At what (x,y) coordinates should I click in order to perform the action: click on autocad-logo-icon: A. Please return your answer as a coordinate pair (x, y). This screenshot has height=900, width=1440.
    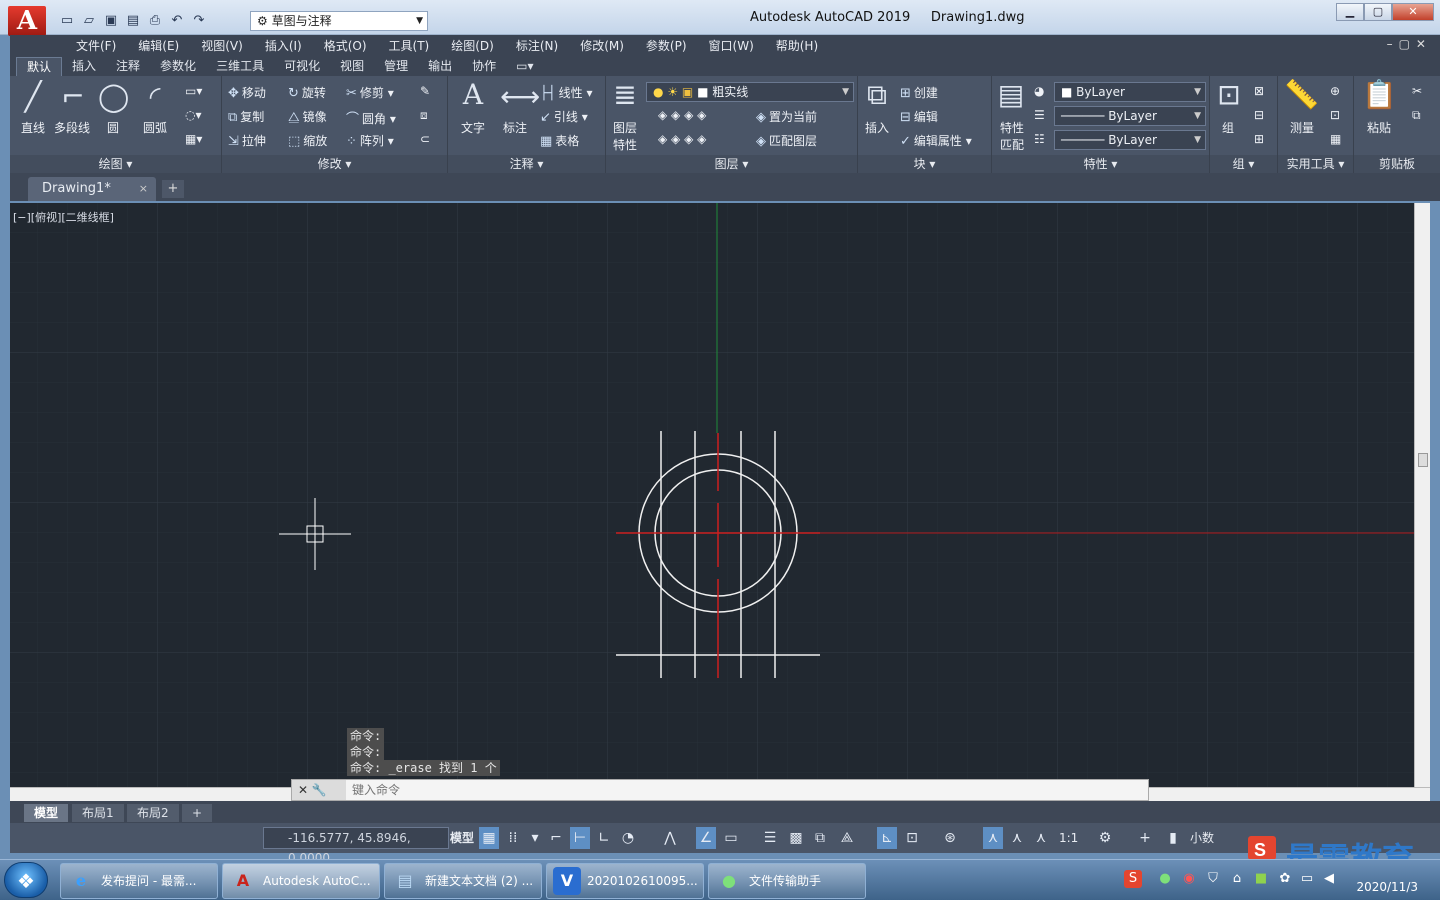
    Looking at the image, I should click on (27, 21).